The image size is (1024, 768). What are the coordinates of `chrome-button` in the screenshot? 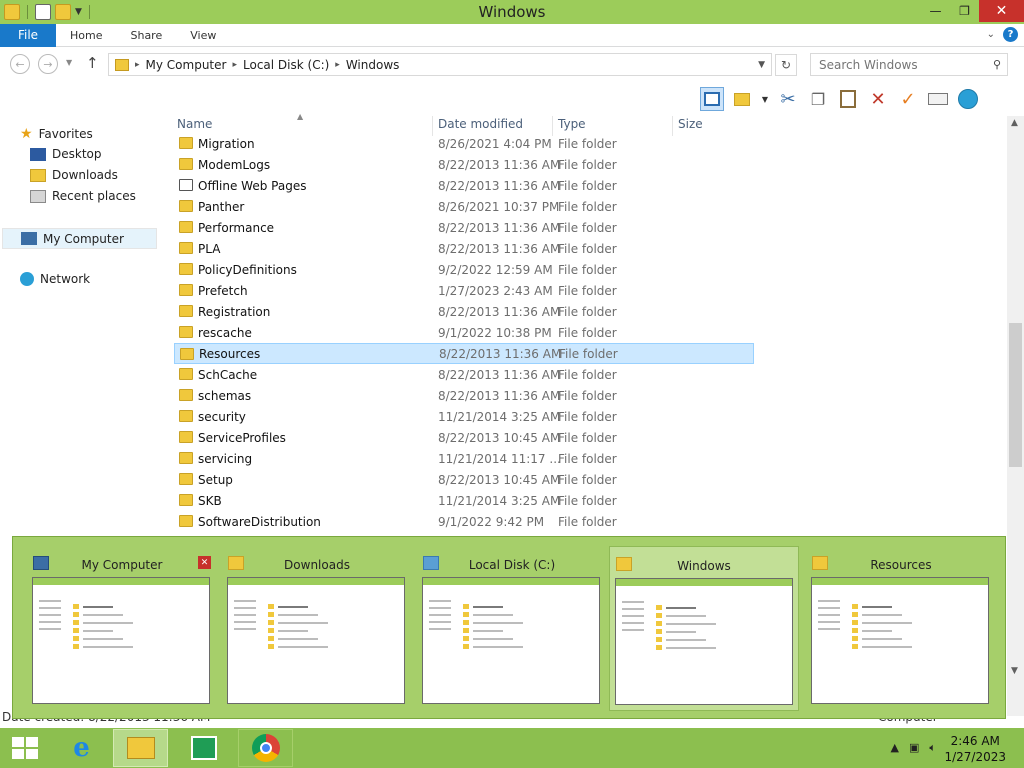 It's located at (265, 748).